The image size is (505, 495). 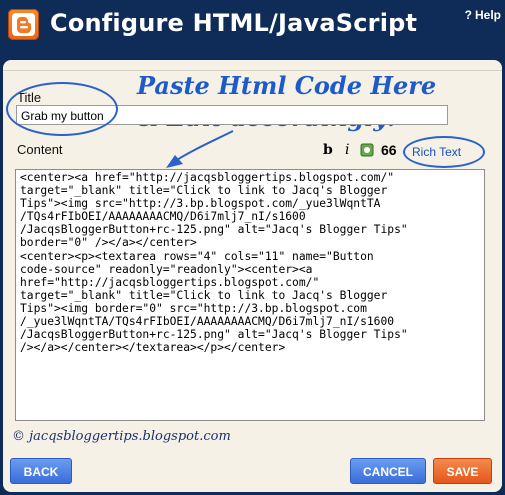 I want to click on code-line: border="0" /></a></center>, so click(x=108, y=243).